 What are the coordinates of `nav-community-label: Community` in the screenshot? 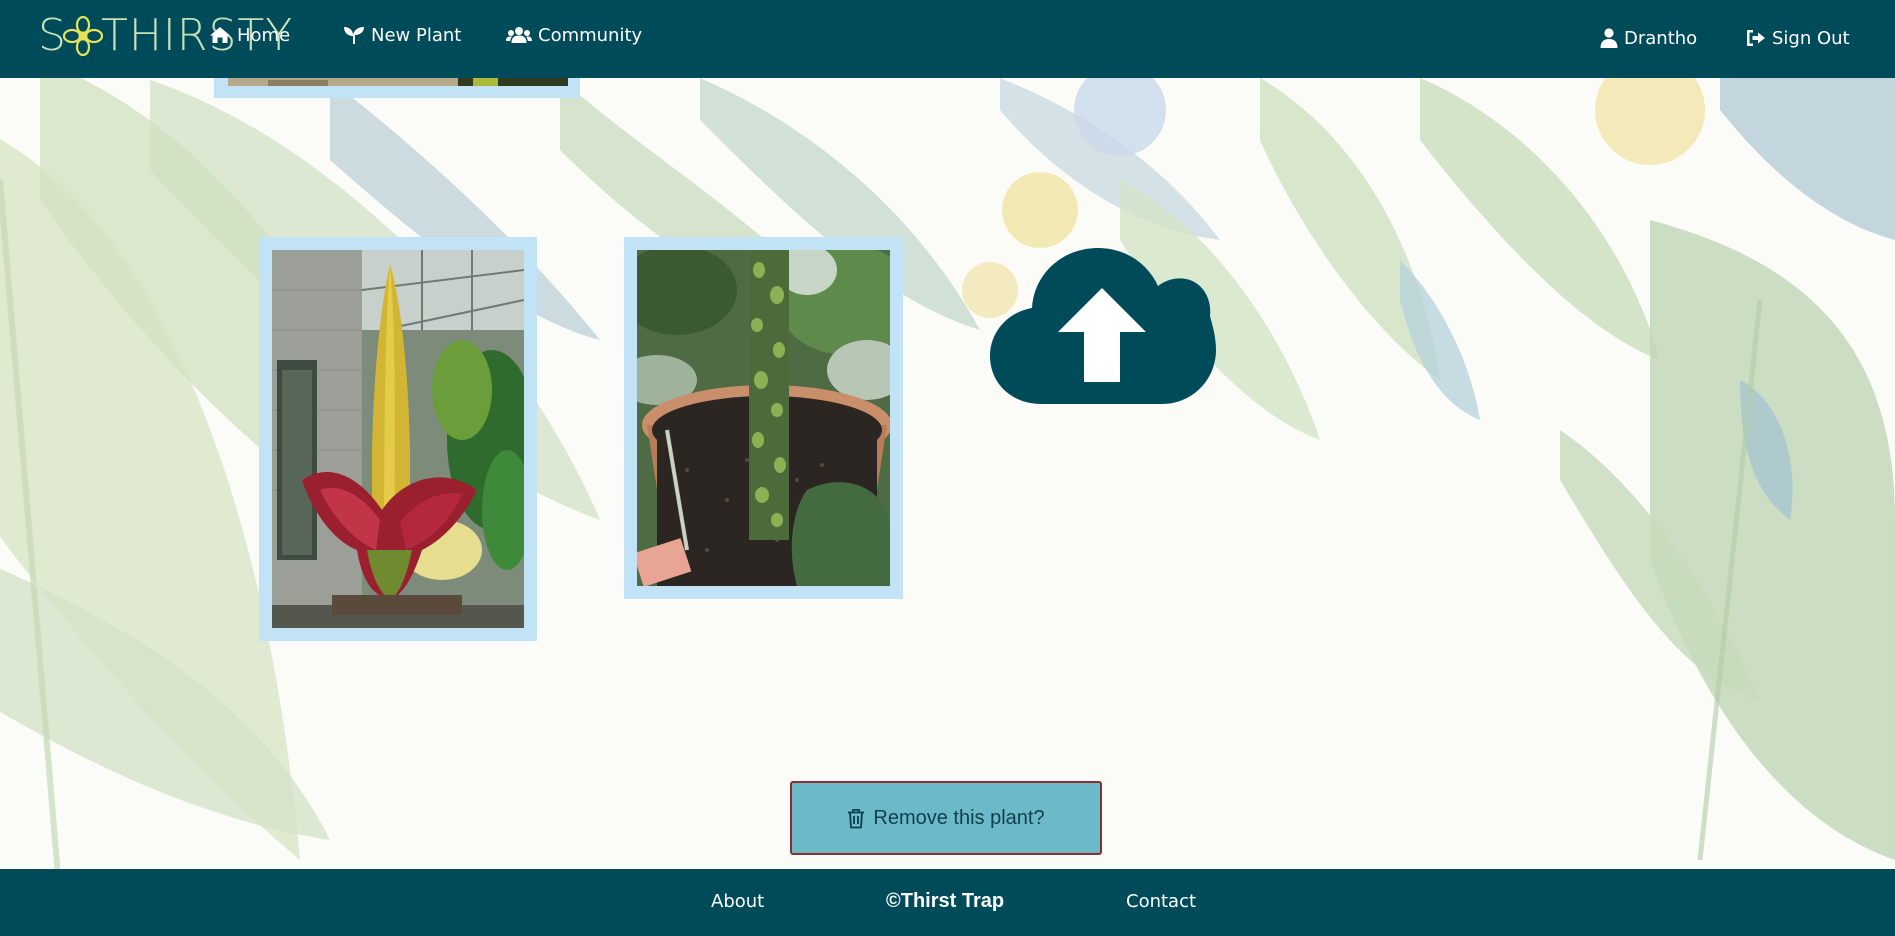 It's located at (590, 35).